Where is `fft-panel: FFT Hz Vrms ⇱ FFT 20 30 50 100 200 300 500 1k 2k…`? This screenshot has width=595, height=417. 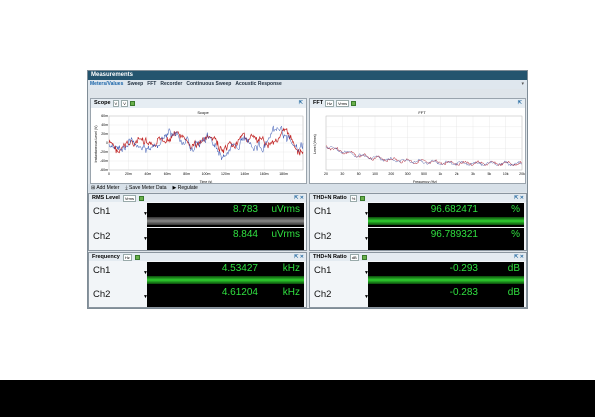 fft-panel: FFT Hz Vrms ⇱ FFT 20 30 50 100 200 300 500 1k 2k… is located at coordinates (417, 141).